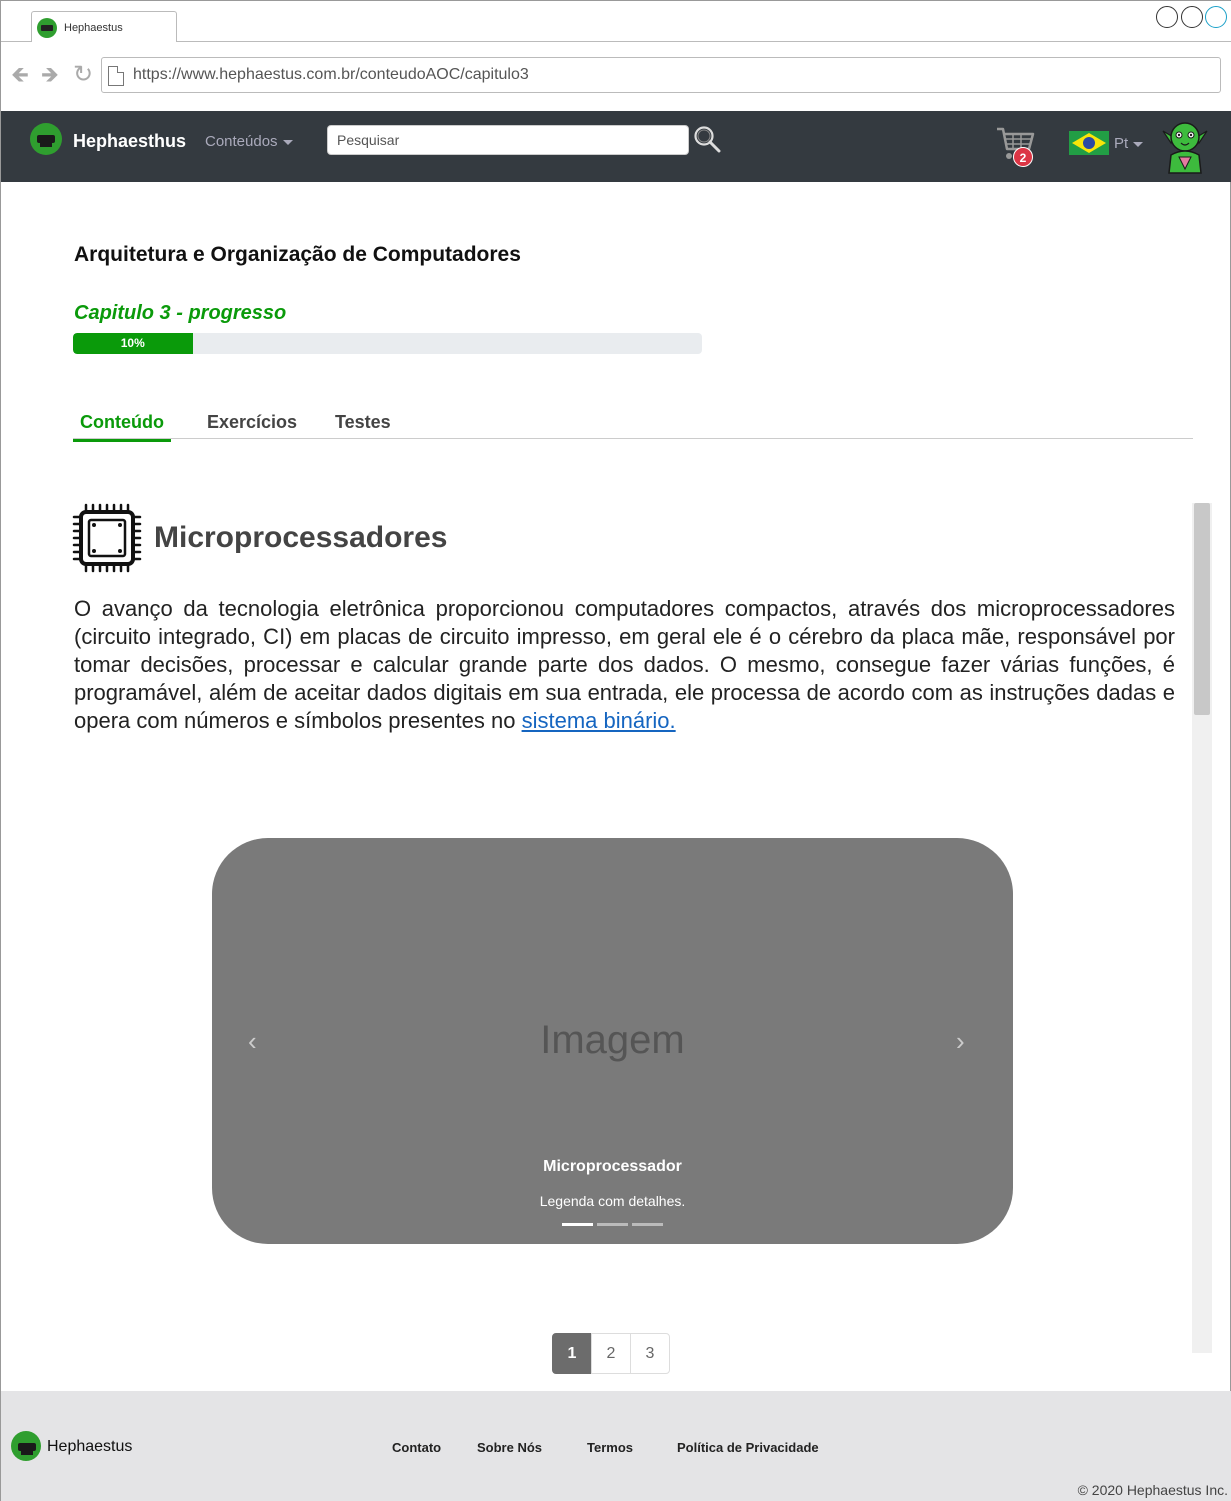  What do you see at coordinates (1023, 157) in the screenshot?
I see `cart-count-badge: 2` at bounding box center [1023, 157].